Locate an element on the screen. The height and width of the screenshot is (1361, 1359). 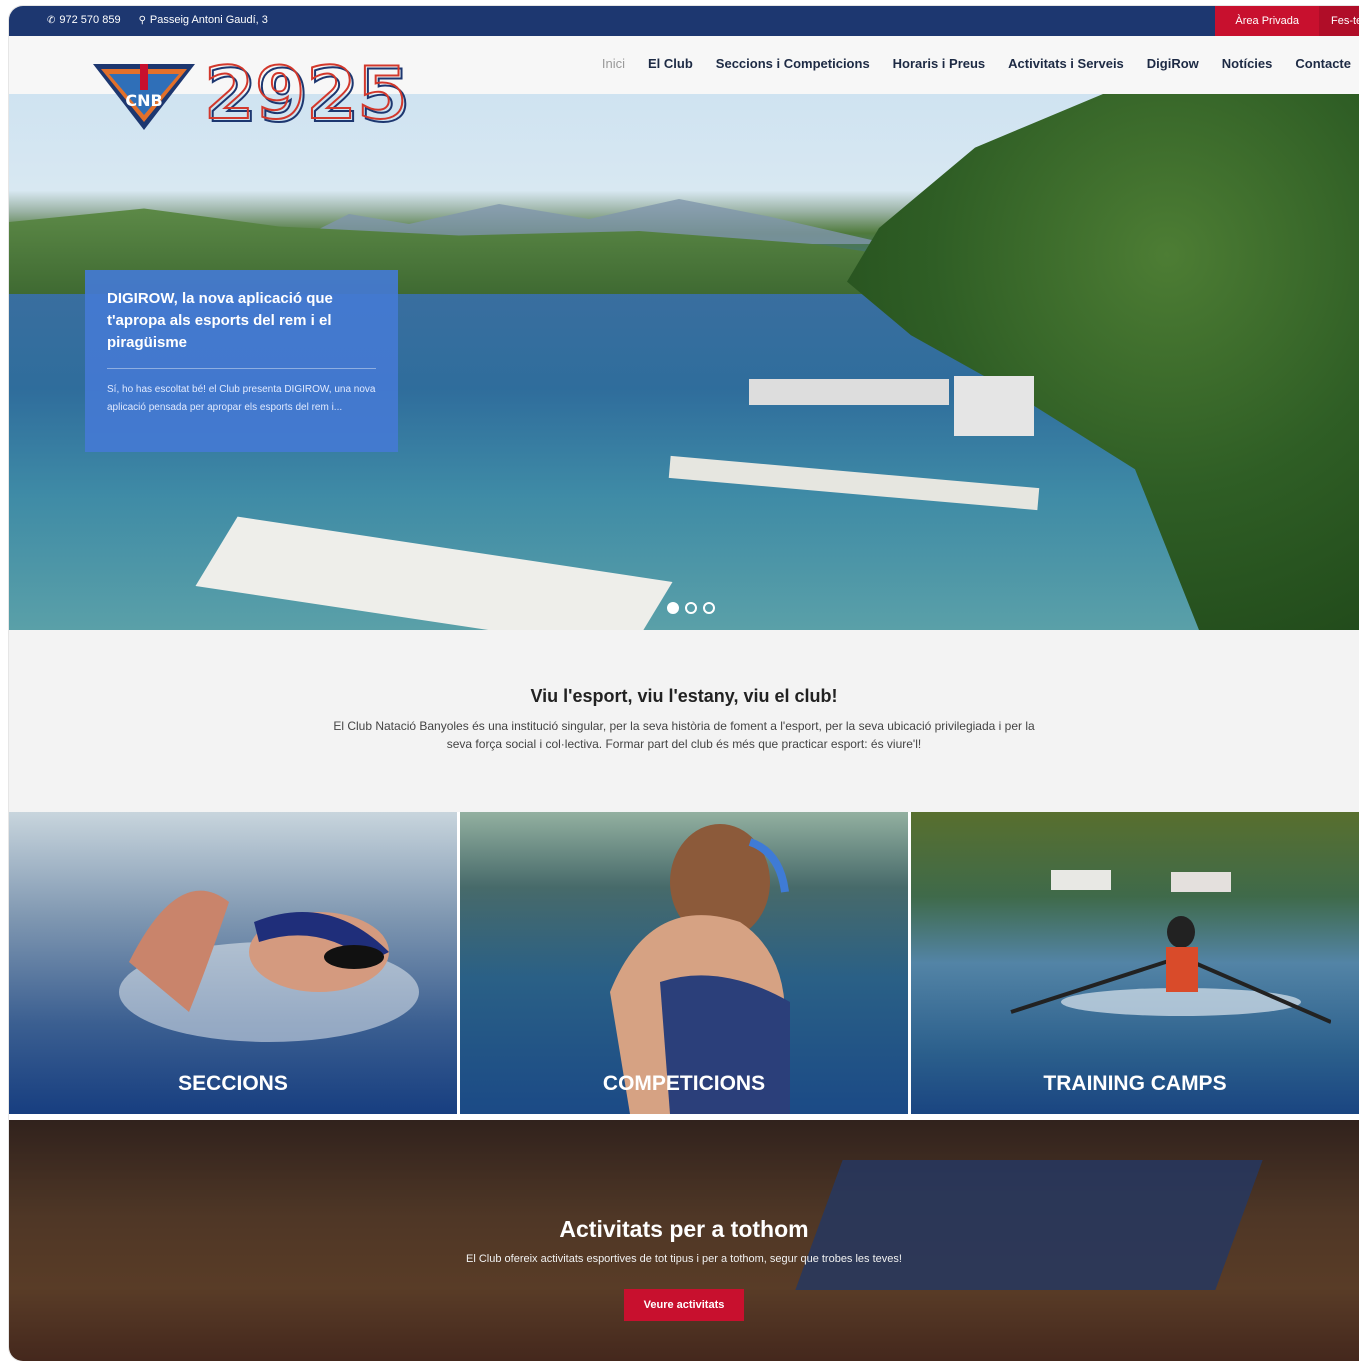
nav-item-el-club: El Club is located at coordinates (670, 63).